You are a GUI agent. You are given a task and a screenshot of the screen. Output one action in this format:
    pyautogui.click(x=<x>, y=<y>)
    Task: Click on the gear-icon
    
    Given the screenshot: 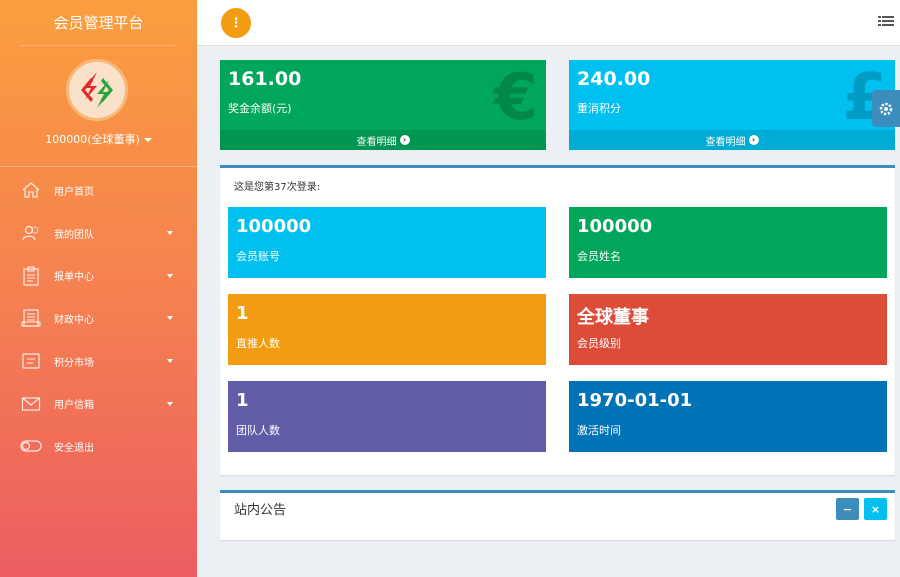 What is the action you would take?
    pyautogui.click(x=886, y=108)
    